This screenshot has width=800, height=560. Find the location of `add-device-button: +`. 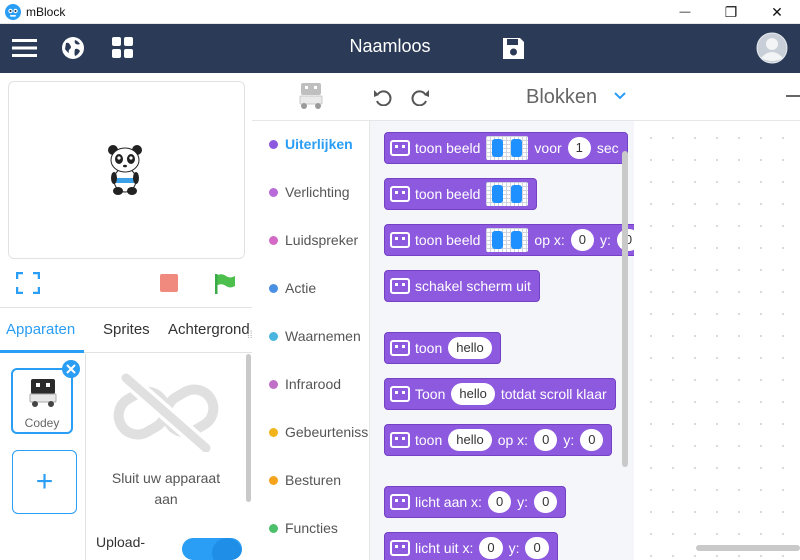

add-device-button: + is located at coordinates (44, 482).